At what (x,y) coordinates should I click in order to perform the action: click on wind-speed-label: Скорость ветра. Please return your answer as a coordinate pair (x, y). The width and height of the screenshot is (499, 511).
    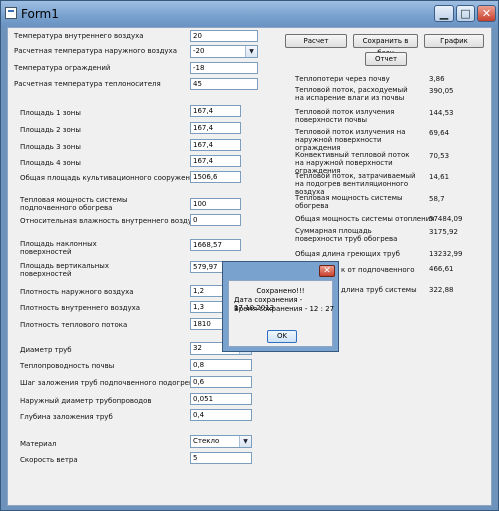
    Looking at the image, I should click on (49, 460).